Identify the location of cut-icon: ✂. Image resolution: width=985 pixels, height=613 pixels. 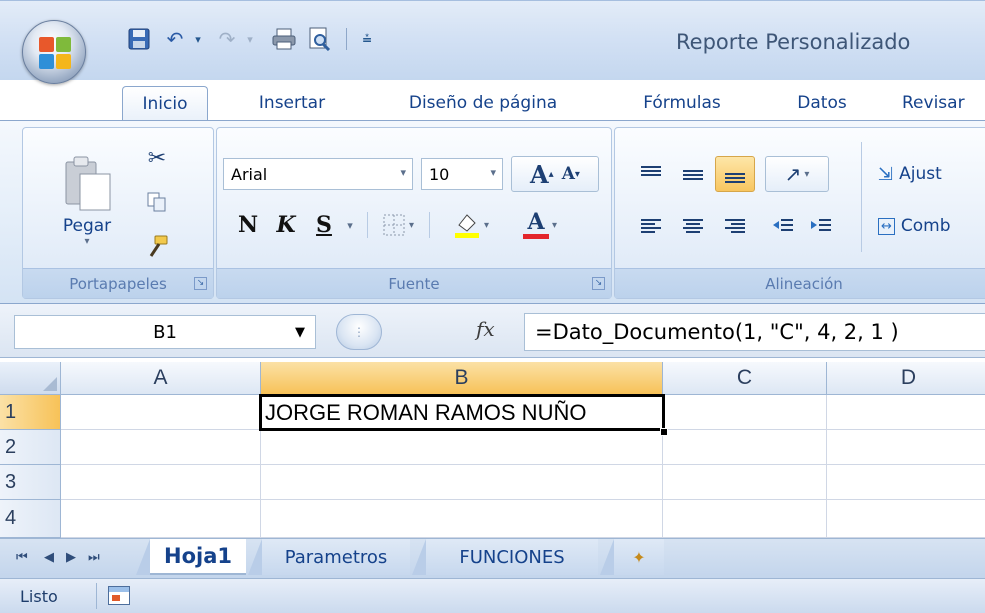
(157, 158).